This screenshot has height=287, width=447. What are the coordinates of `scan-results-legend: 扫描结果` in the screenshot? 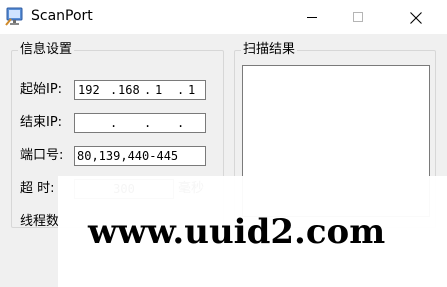 It's located at (269, 50).